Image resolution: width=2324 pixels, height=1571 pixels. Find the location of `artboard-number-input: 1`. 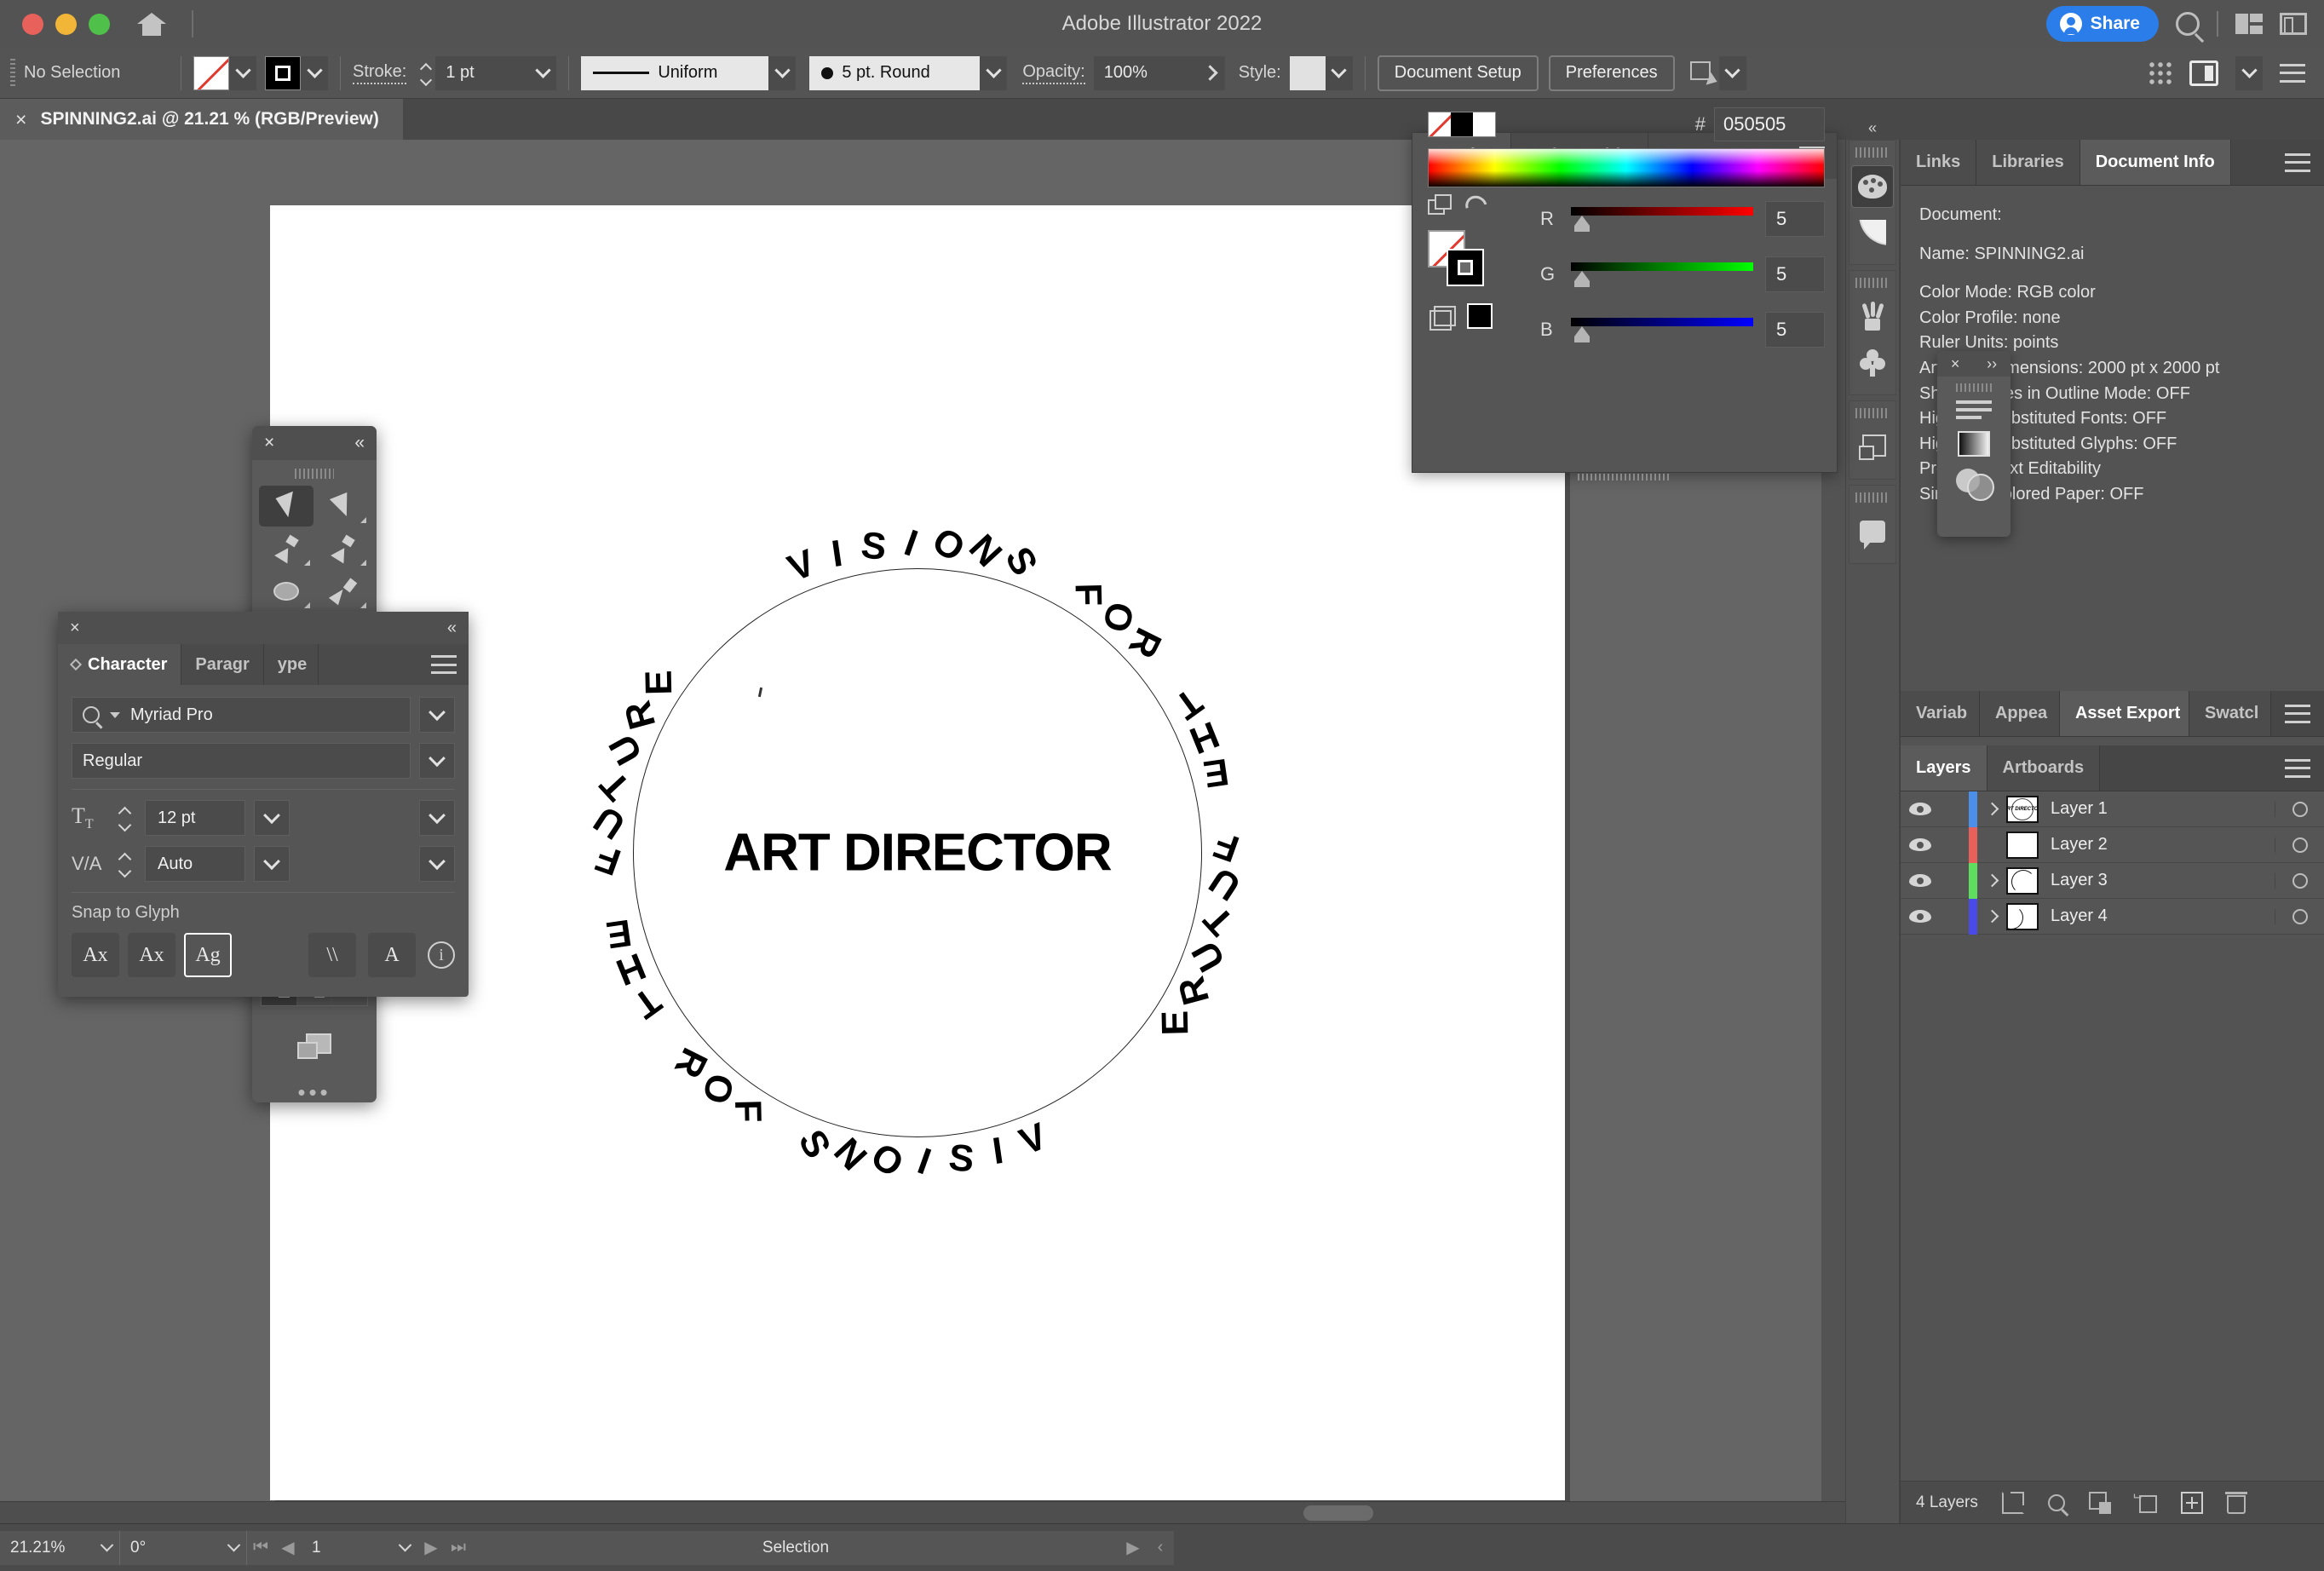

artboard-number-input: 1 is located at coordinates (347, 1547).